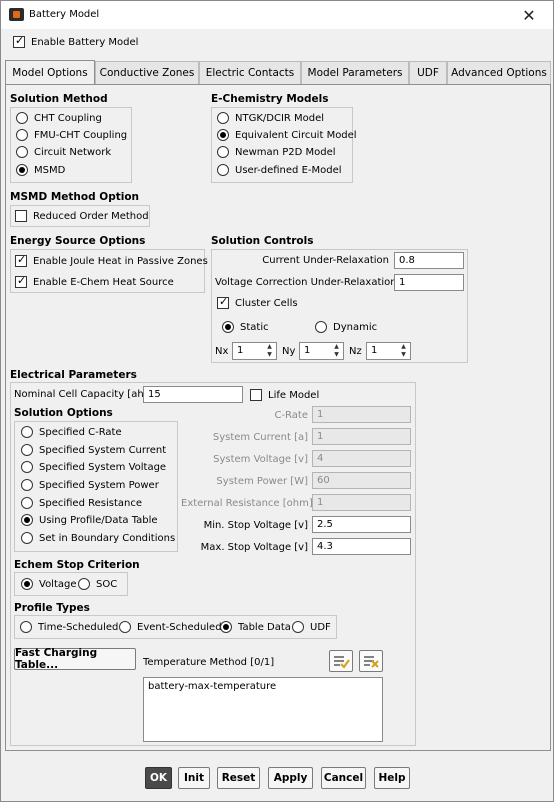 The height and width of the screenshot is (802, 554). Describe the element at coordinates (361, 546) in the screenshot. I see `max-stop-voltage-input: 4.3` at that location.